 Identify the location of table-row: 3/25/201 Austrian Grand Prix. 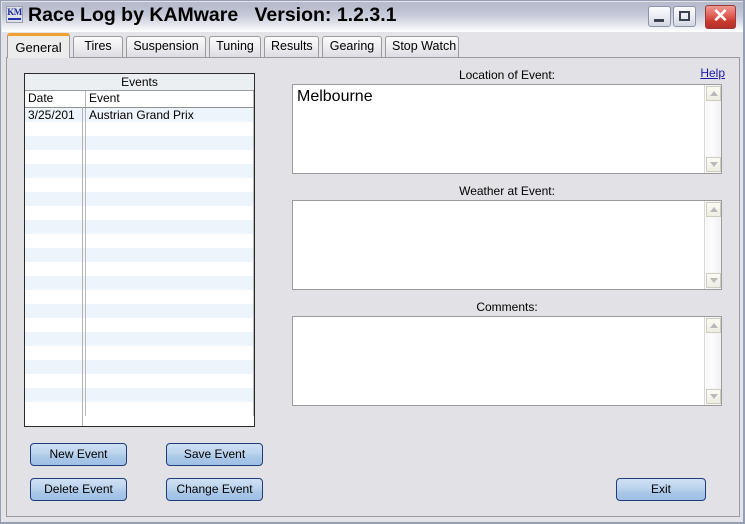
(139, 115).